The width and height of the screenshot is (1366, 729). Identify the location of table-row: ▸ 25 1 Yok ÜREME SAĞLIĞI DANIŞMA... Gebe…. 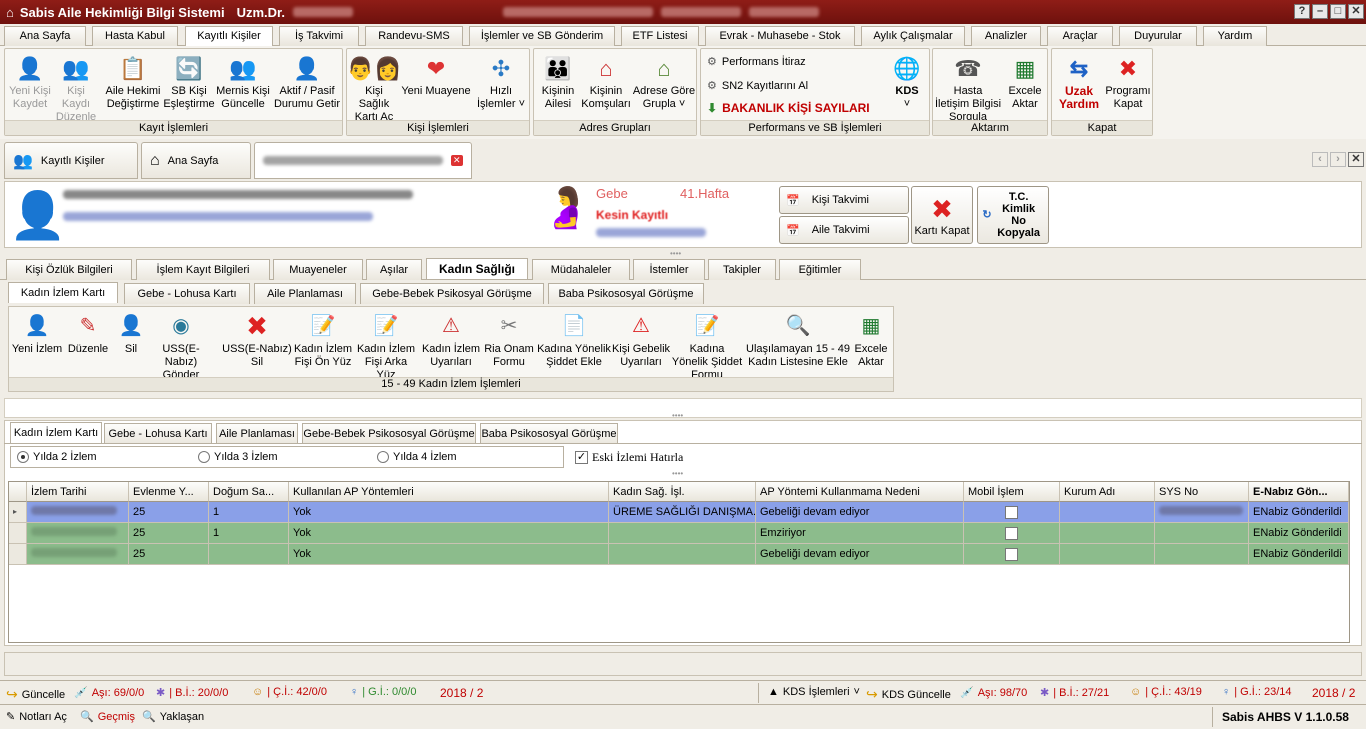
(679, 512).